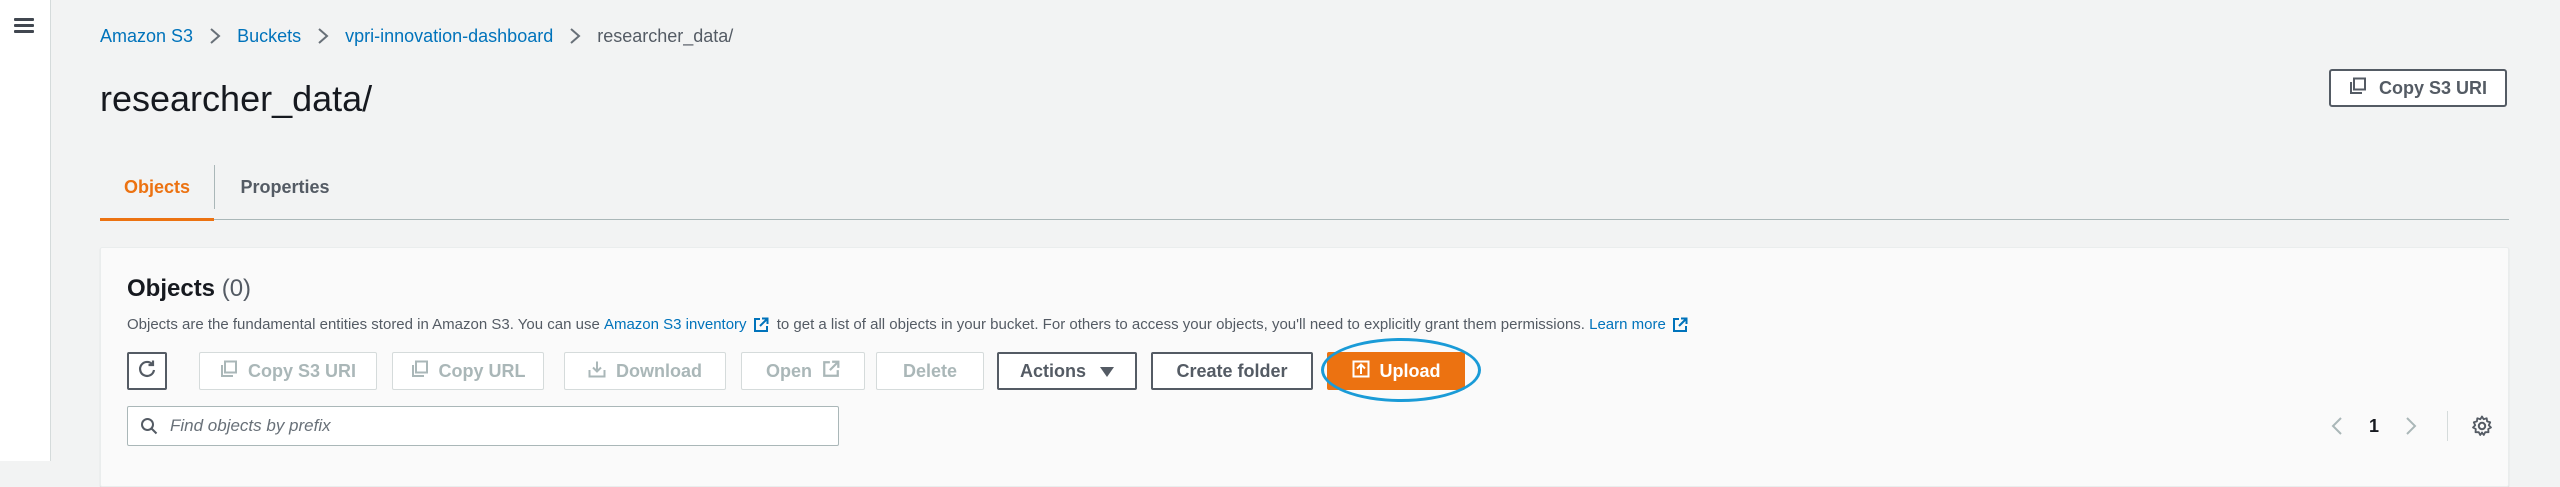 This screenshot has height=487, width=2560. Describe the element at coordinates (236, 288) in the screenshot. I see `objects-count: (0)` at that location.